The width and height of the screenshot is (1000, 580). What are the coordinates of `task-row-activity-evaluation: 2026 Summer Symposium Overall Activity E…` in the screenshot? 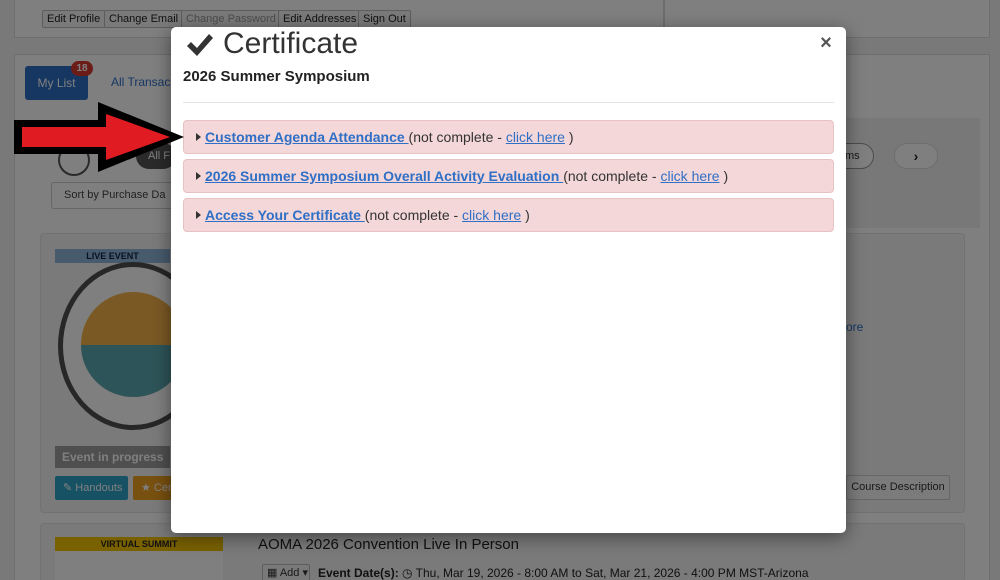 It's located at (508, 176).